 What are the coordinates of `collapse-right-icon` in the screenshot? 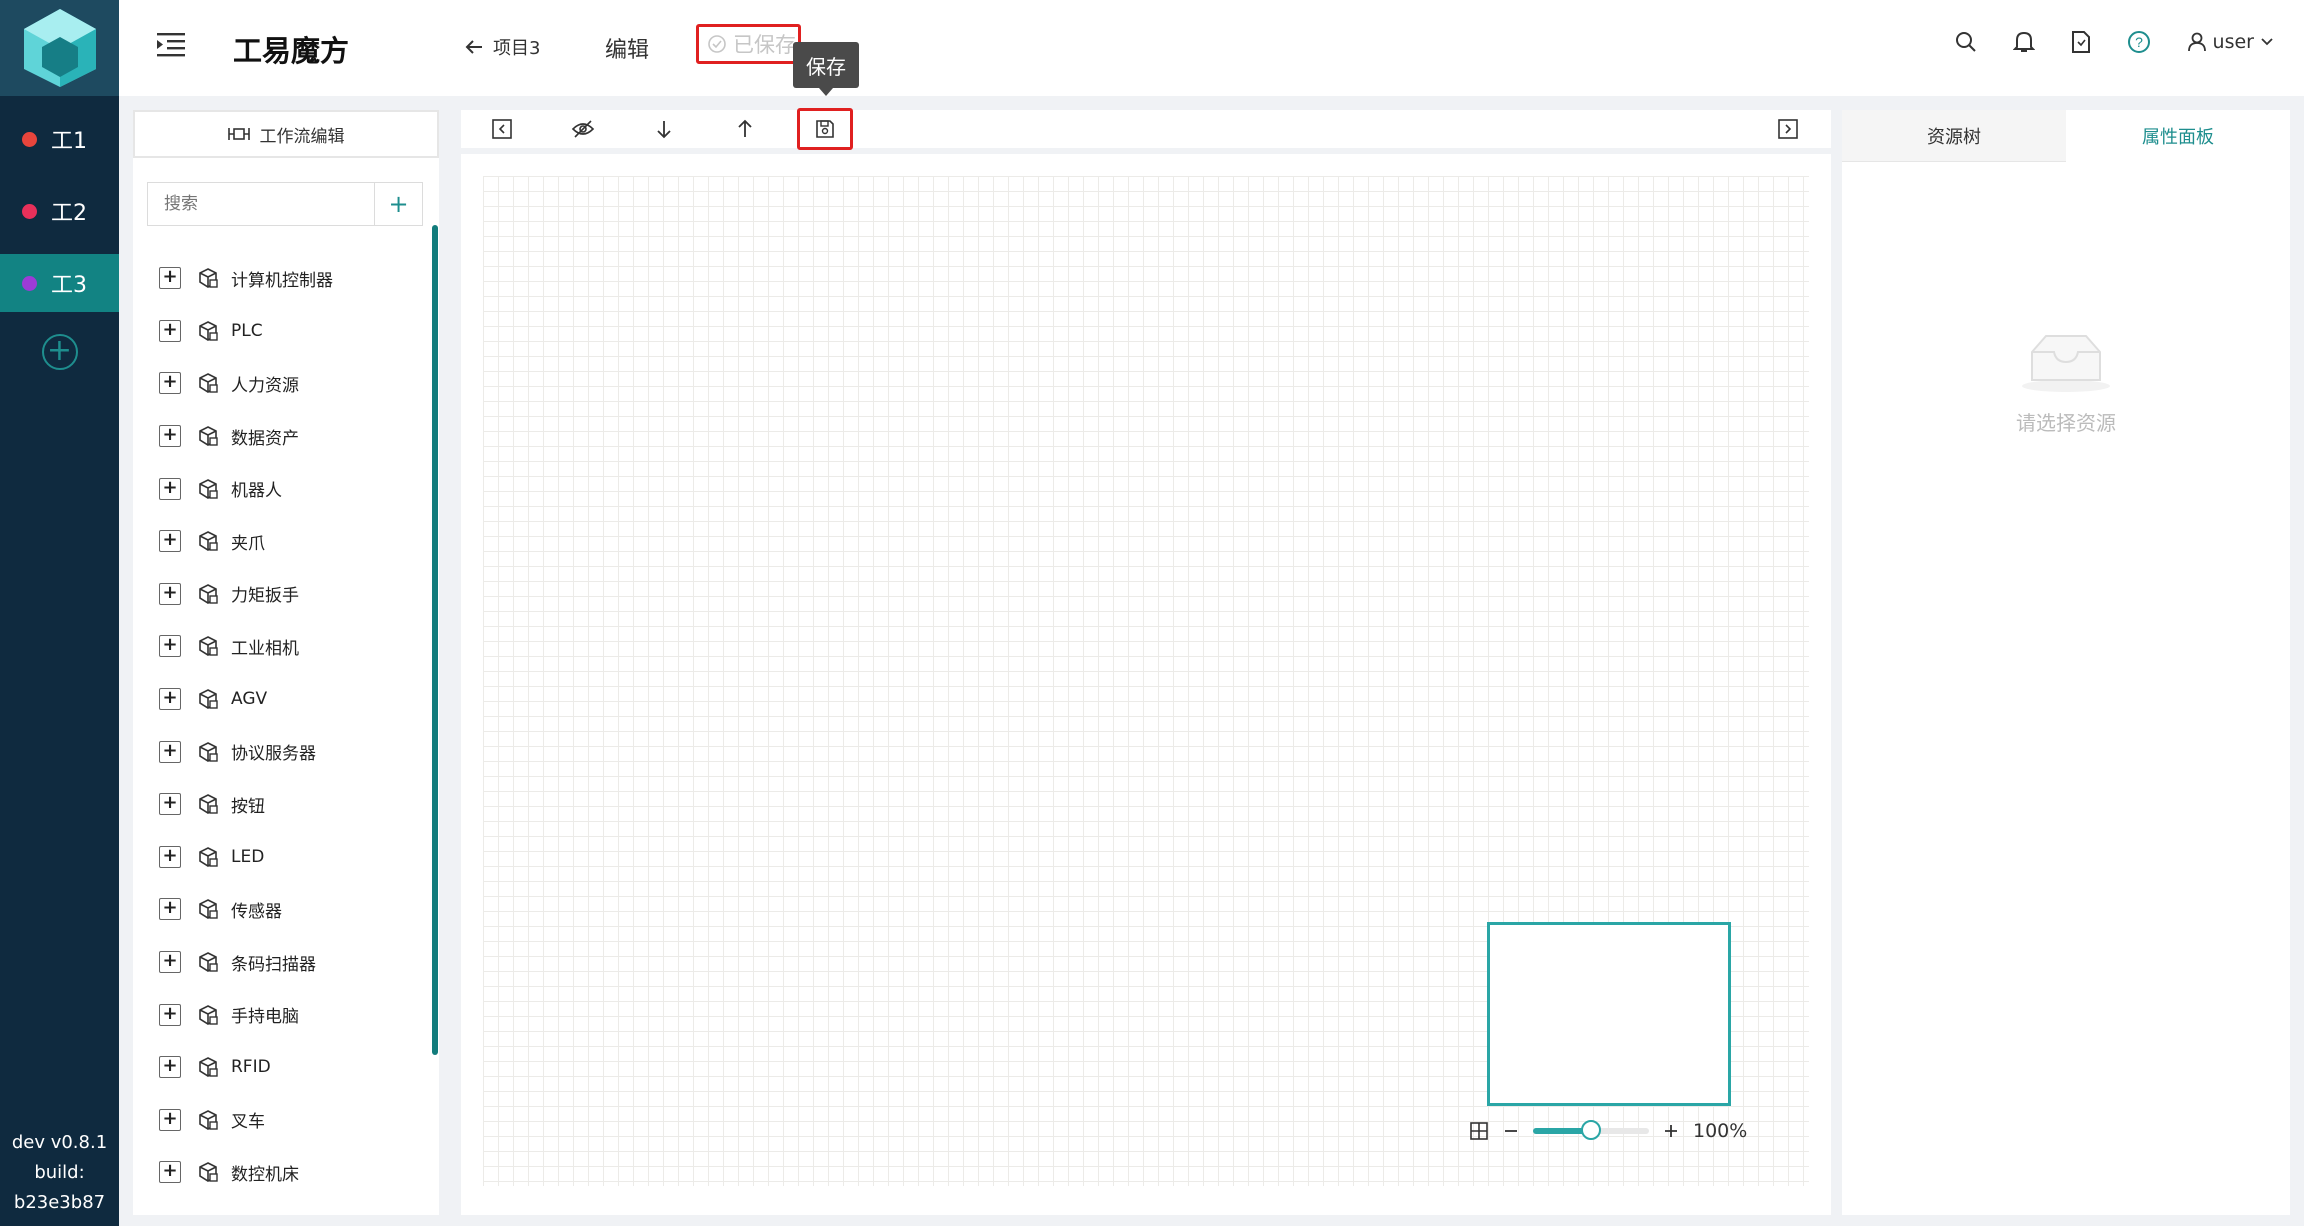 It's located at (1788, 129).